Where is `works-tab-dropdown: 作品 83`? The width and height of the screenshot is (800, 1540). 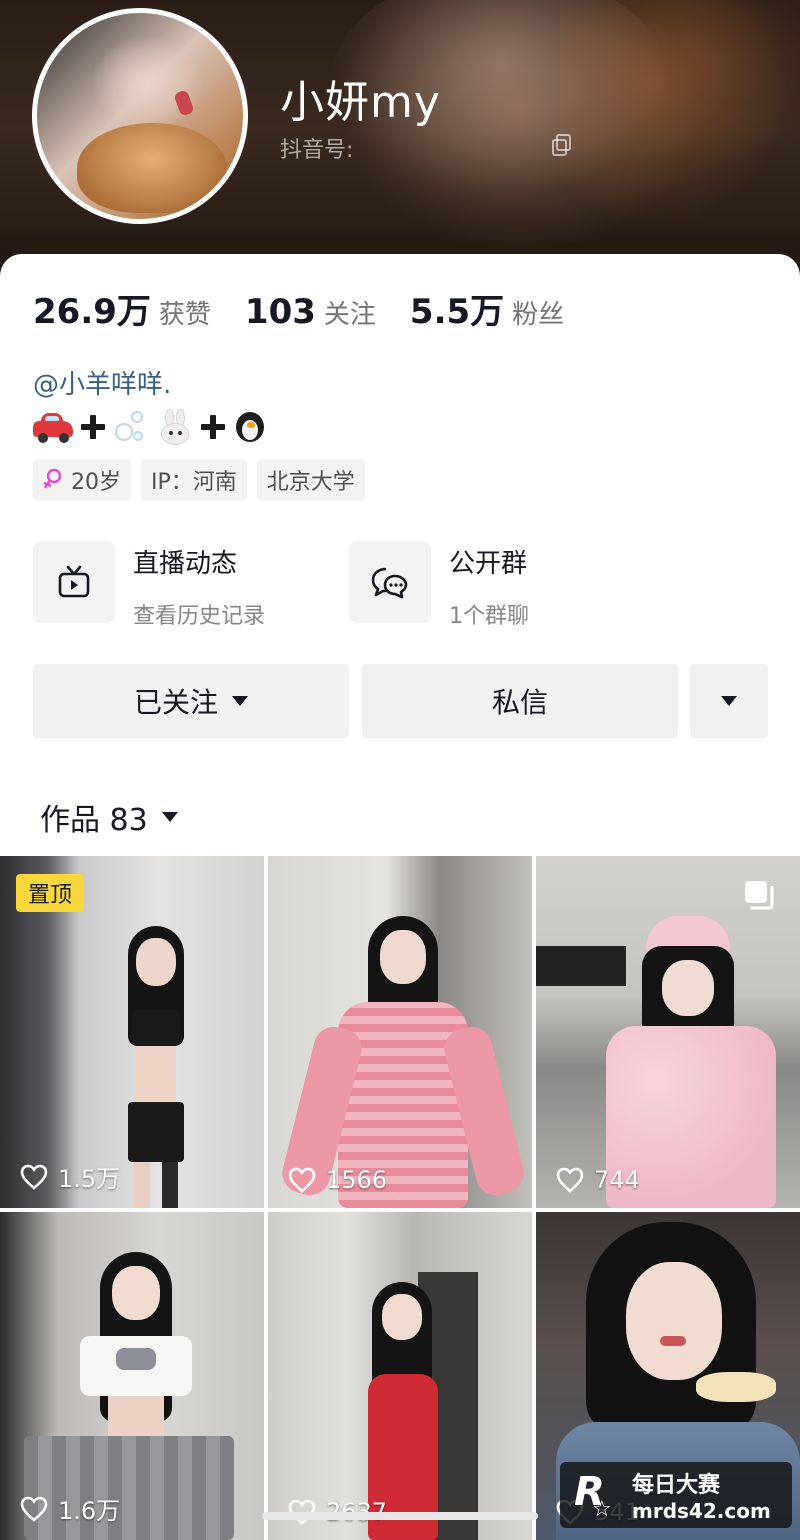
works-tab-dropdown: 作品 83 is located at coordinates (109, 817).